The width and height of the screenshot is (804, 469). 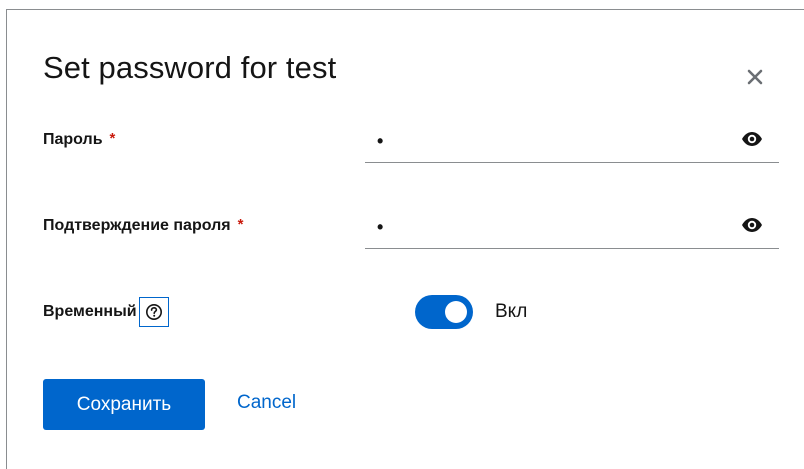 What do you see at coordinates (266, 403) in the screenshot?
I see `cancel-button: Cancel` at bounding box center [266, 403].